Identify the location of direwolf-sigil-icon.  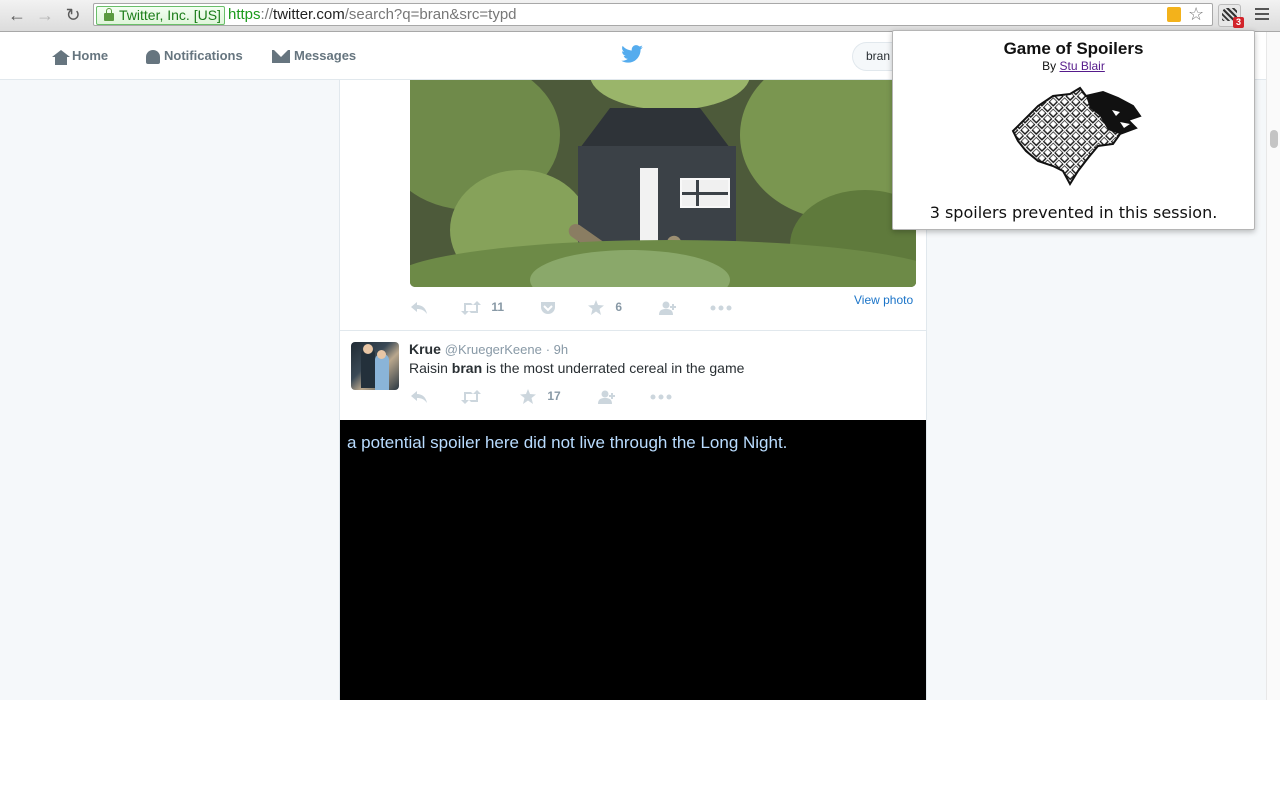
(1076, 136).